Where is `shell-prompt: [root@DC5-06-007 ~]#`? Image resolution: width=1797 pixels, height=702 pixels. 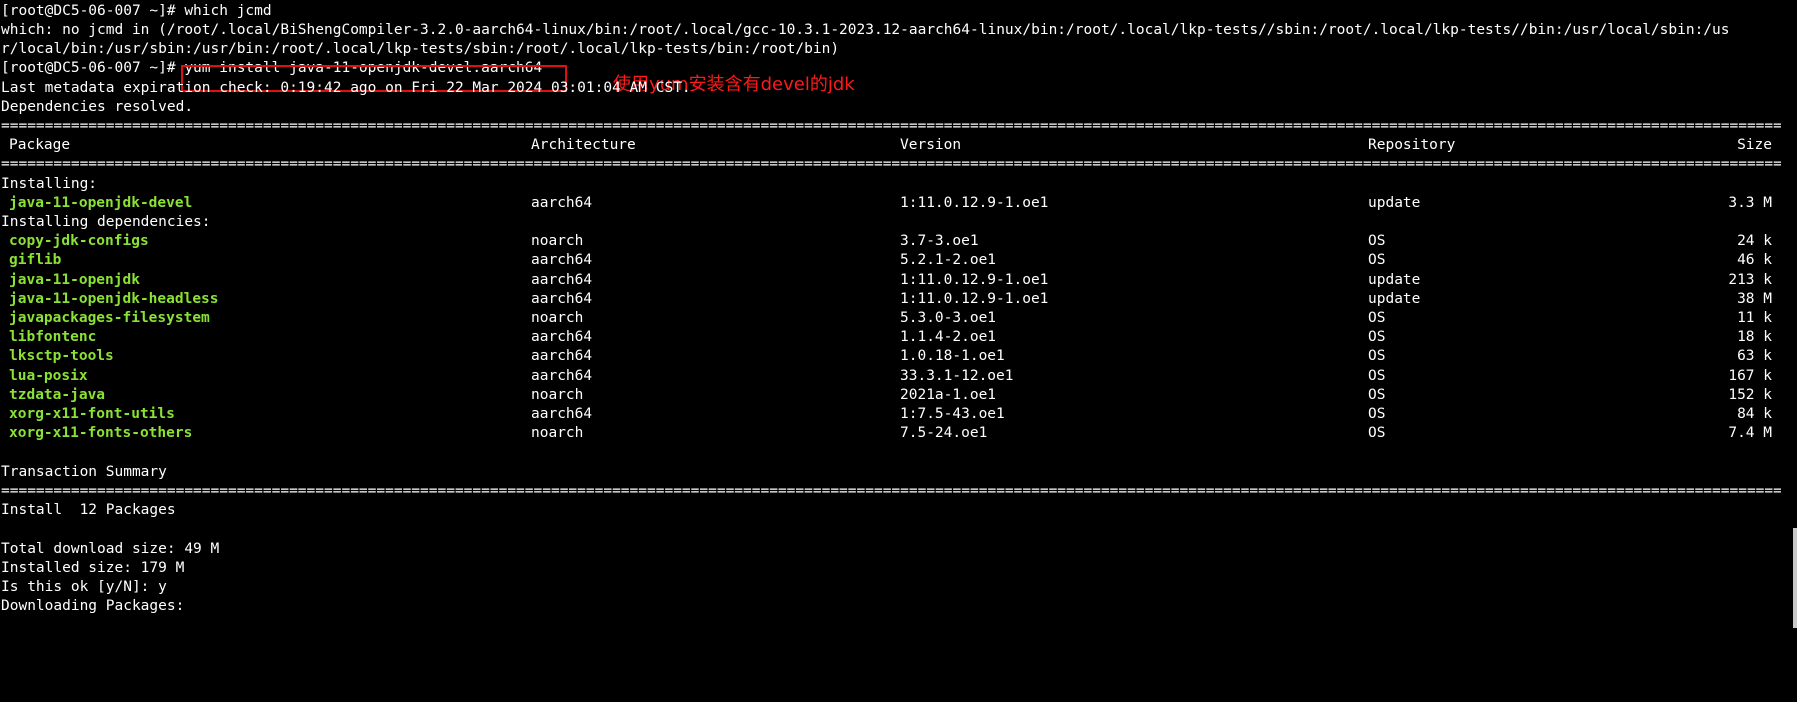 shell-prompt: [root@DC5-06-007 ~]# is located at coordinates (93, 68).